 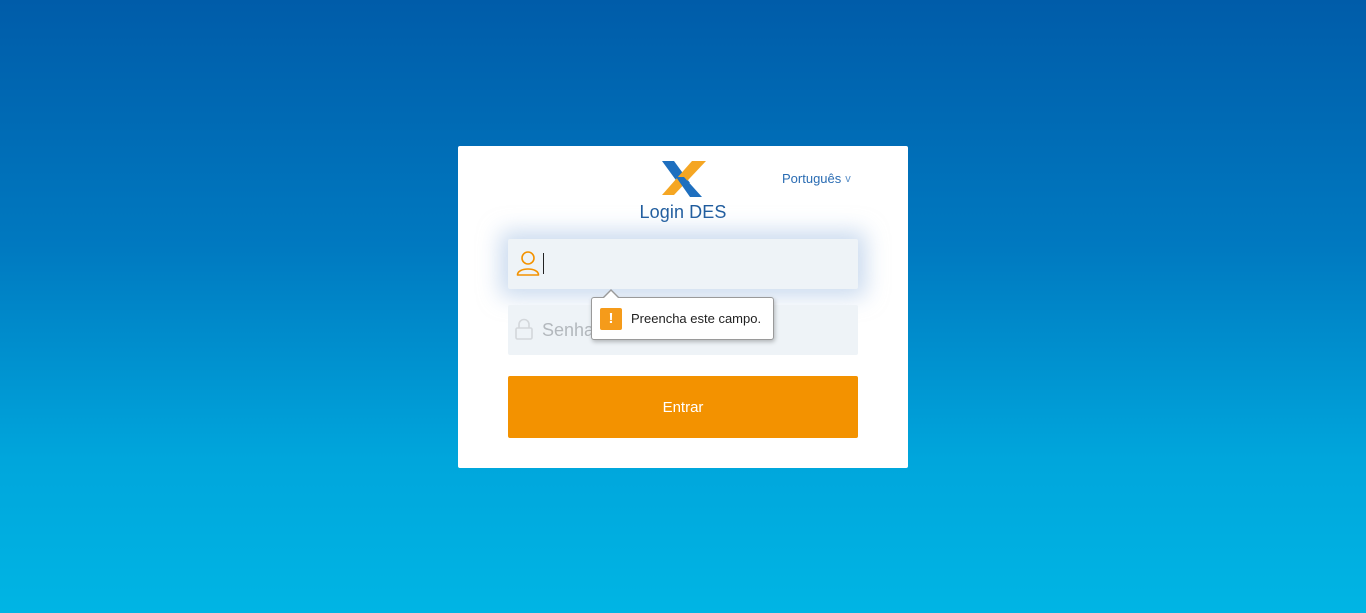 I want to click on language-label: Português, so click(x=812, y=178).